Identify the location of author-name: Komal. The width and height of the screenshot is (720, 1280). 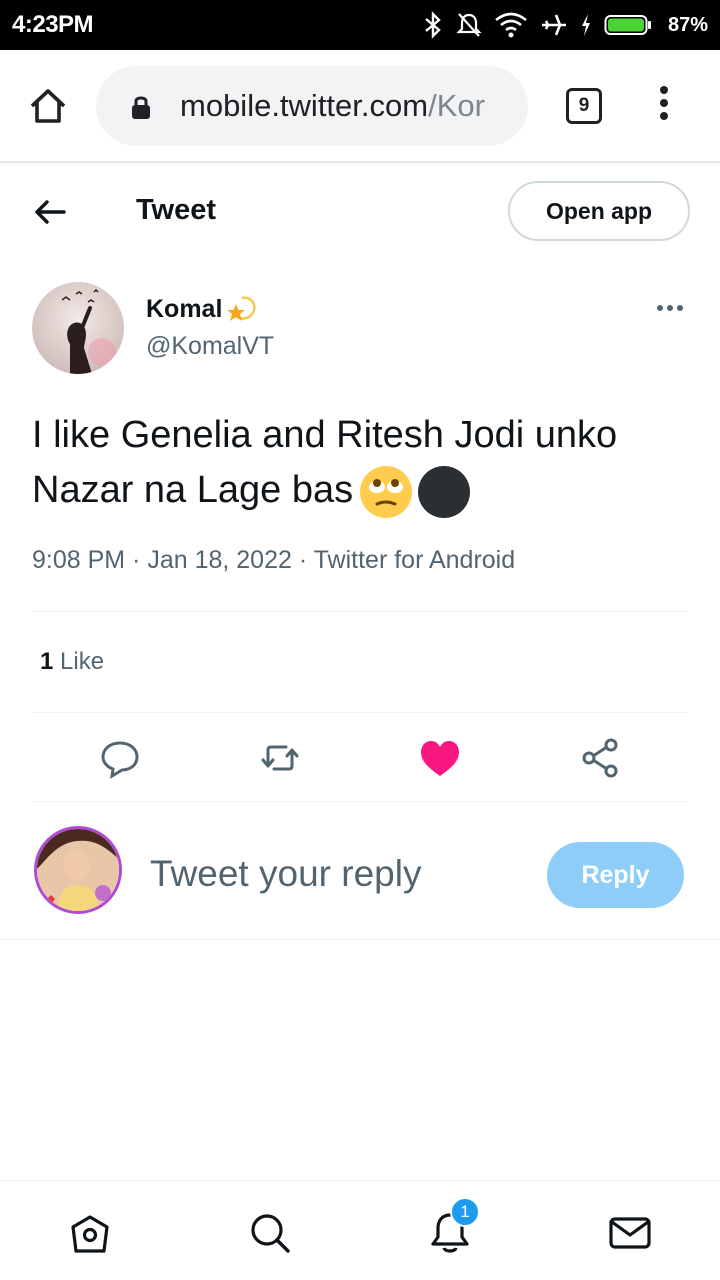
(202, 309).